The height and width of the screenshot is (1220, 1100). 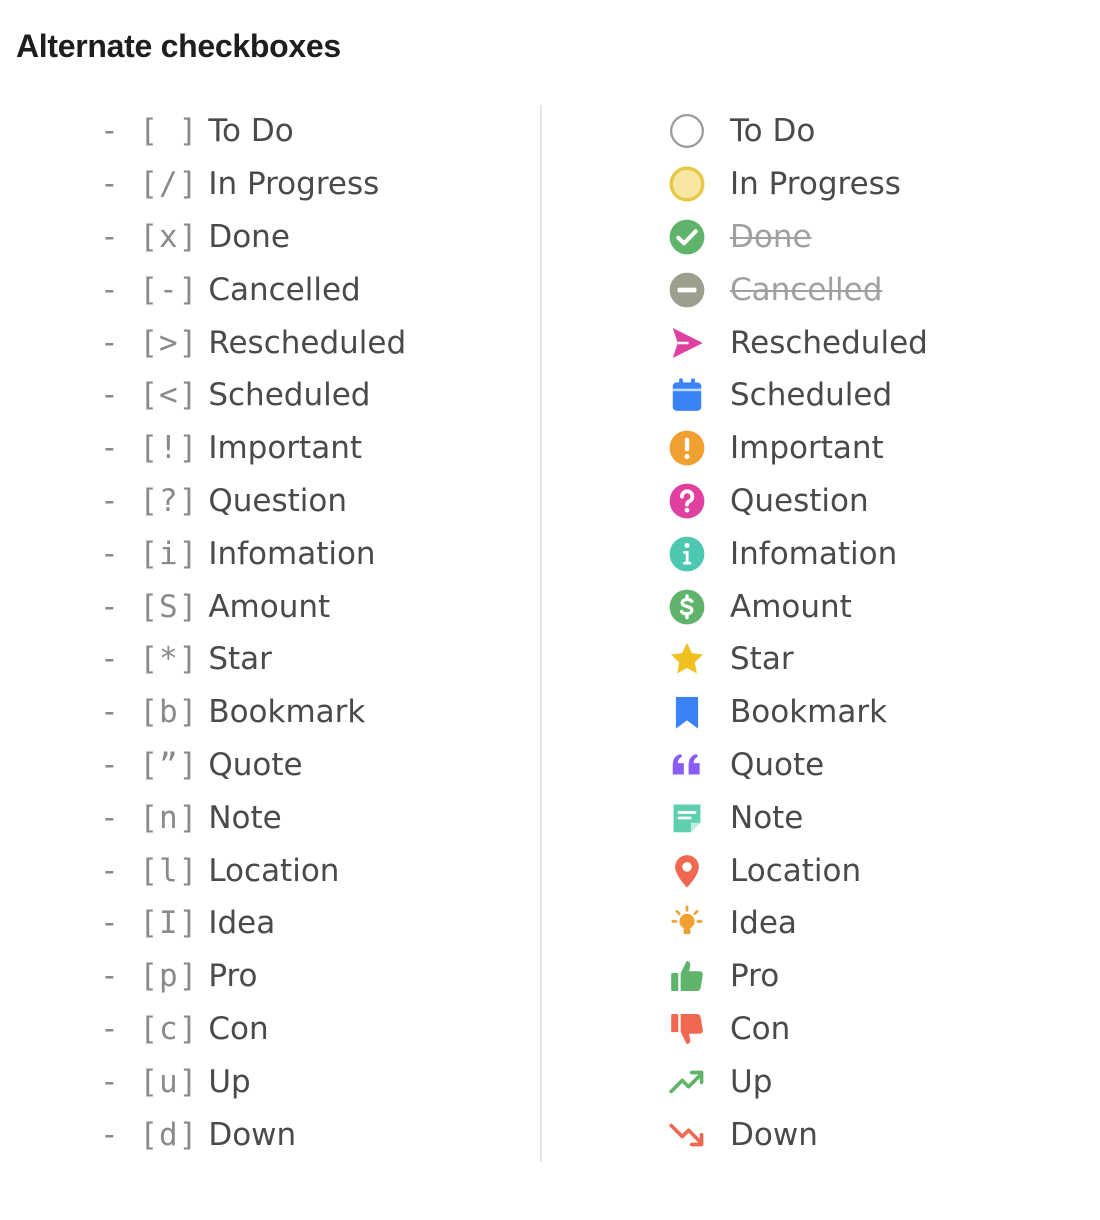 What do you see at coordinates (149, 500) in the screenshot?
I see `task-marker: - [?]` at bounding box center [149, 500].